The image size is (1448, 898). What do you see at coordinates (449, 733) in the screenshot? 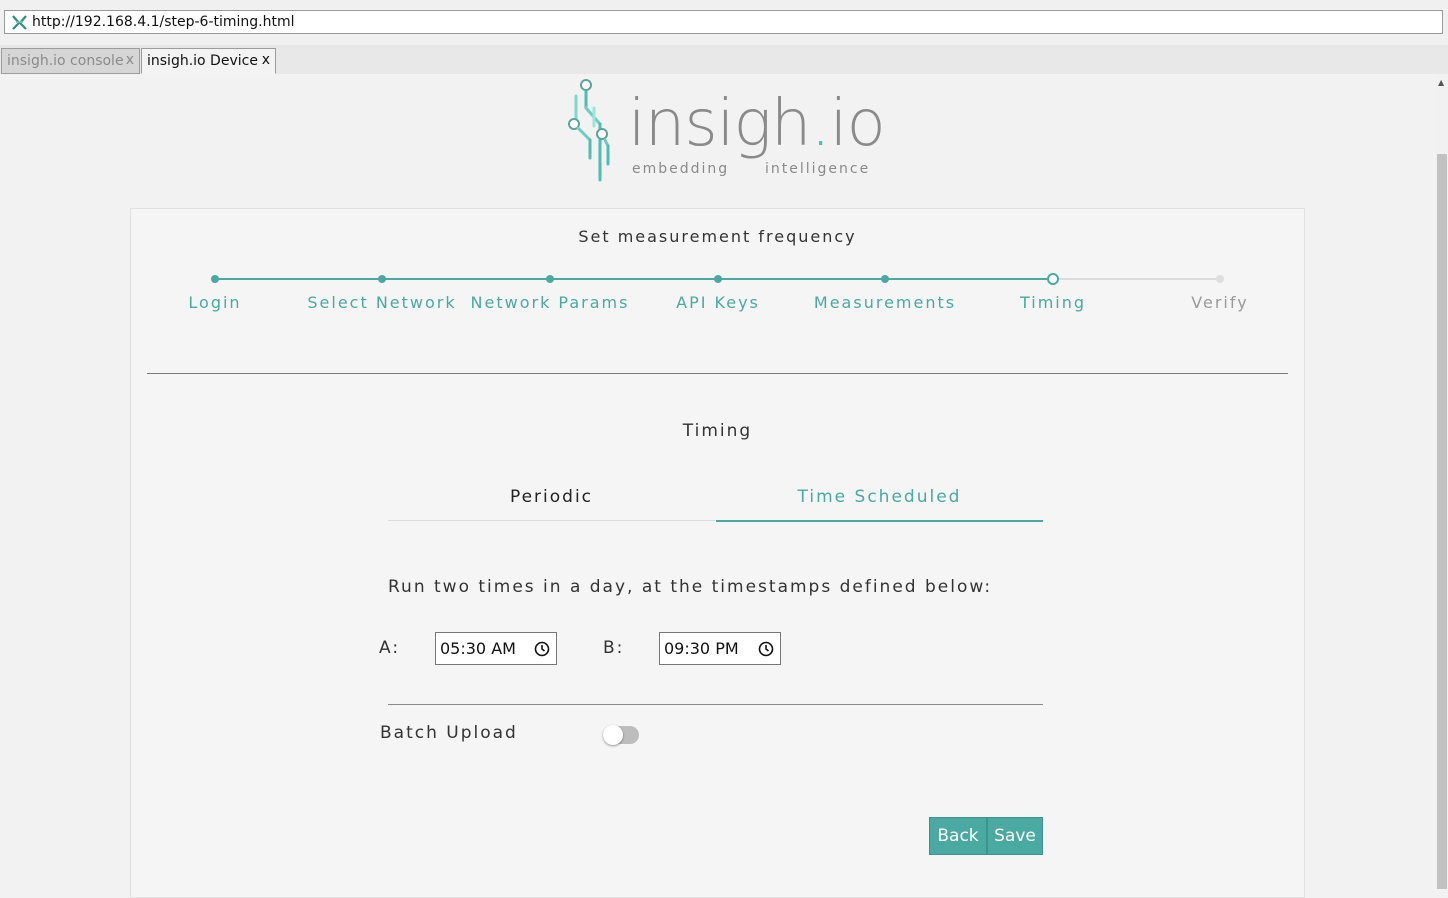
I see `batch-upload-label: Batch Upload` at bounding box center [449, 733].